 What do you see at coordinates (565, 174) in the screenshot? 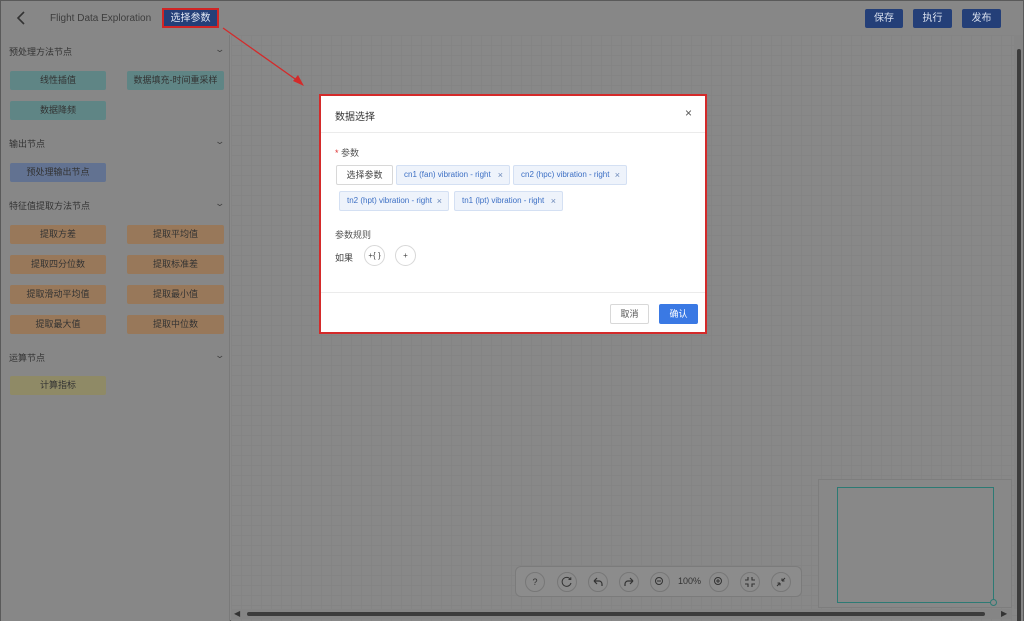
I see `param-tag-label: cn2 (hpc) vibration - right` at bounding box center [565, 174].